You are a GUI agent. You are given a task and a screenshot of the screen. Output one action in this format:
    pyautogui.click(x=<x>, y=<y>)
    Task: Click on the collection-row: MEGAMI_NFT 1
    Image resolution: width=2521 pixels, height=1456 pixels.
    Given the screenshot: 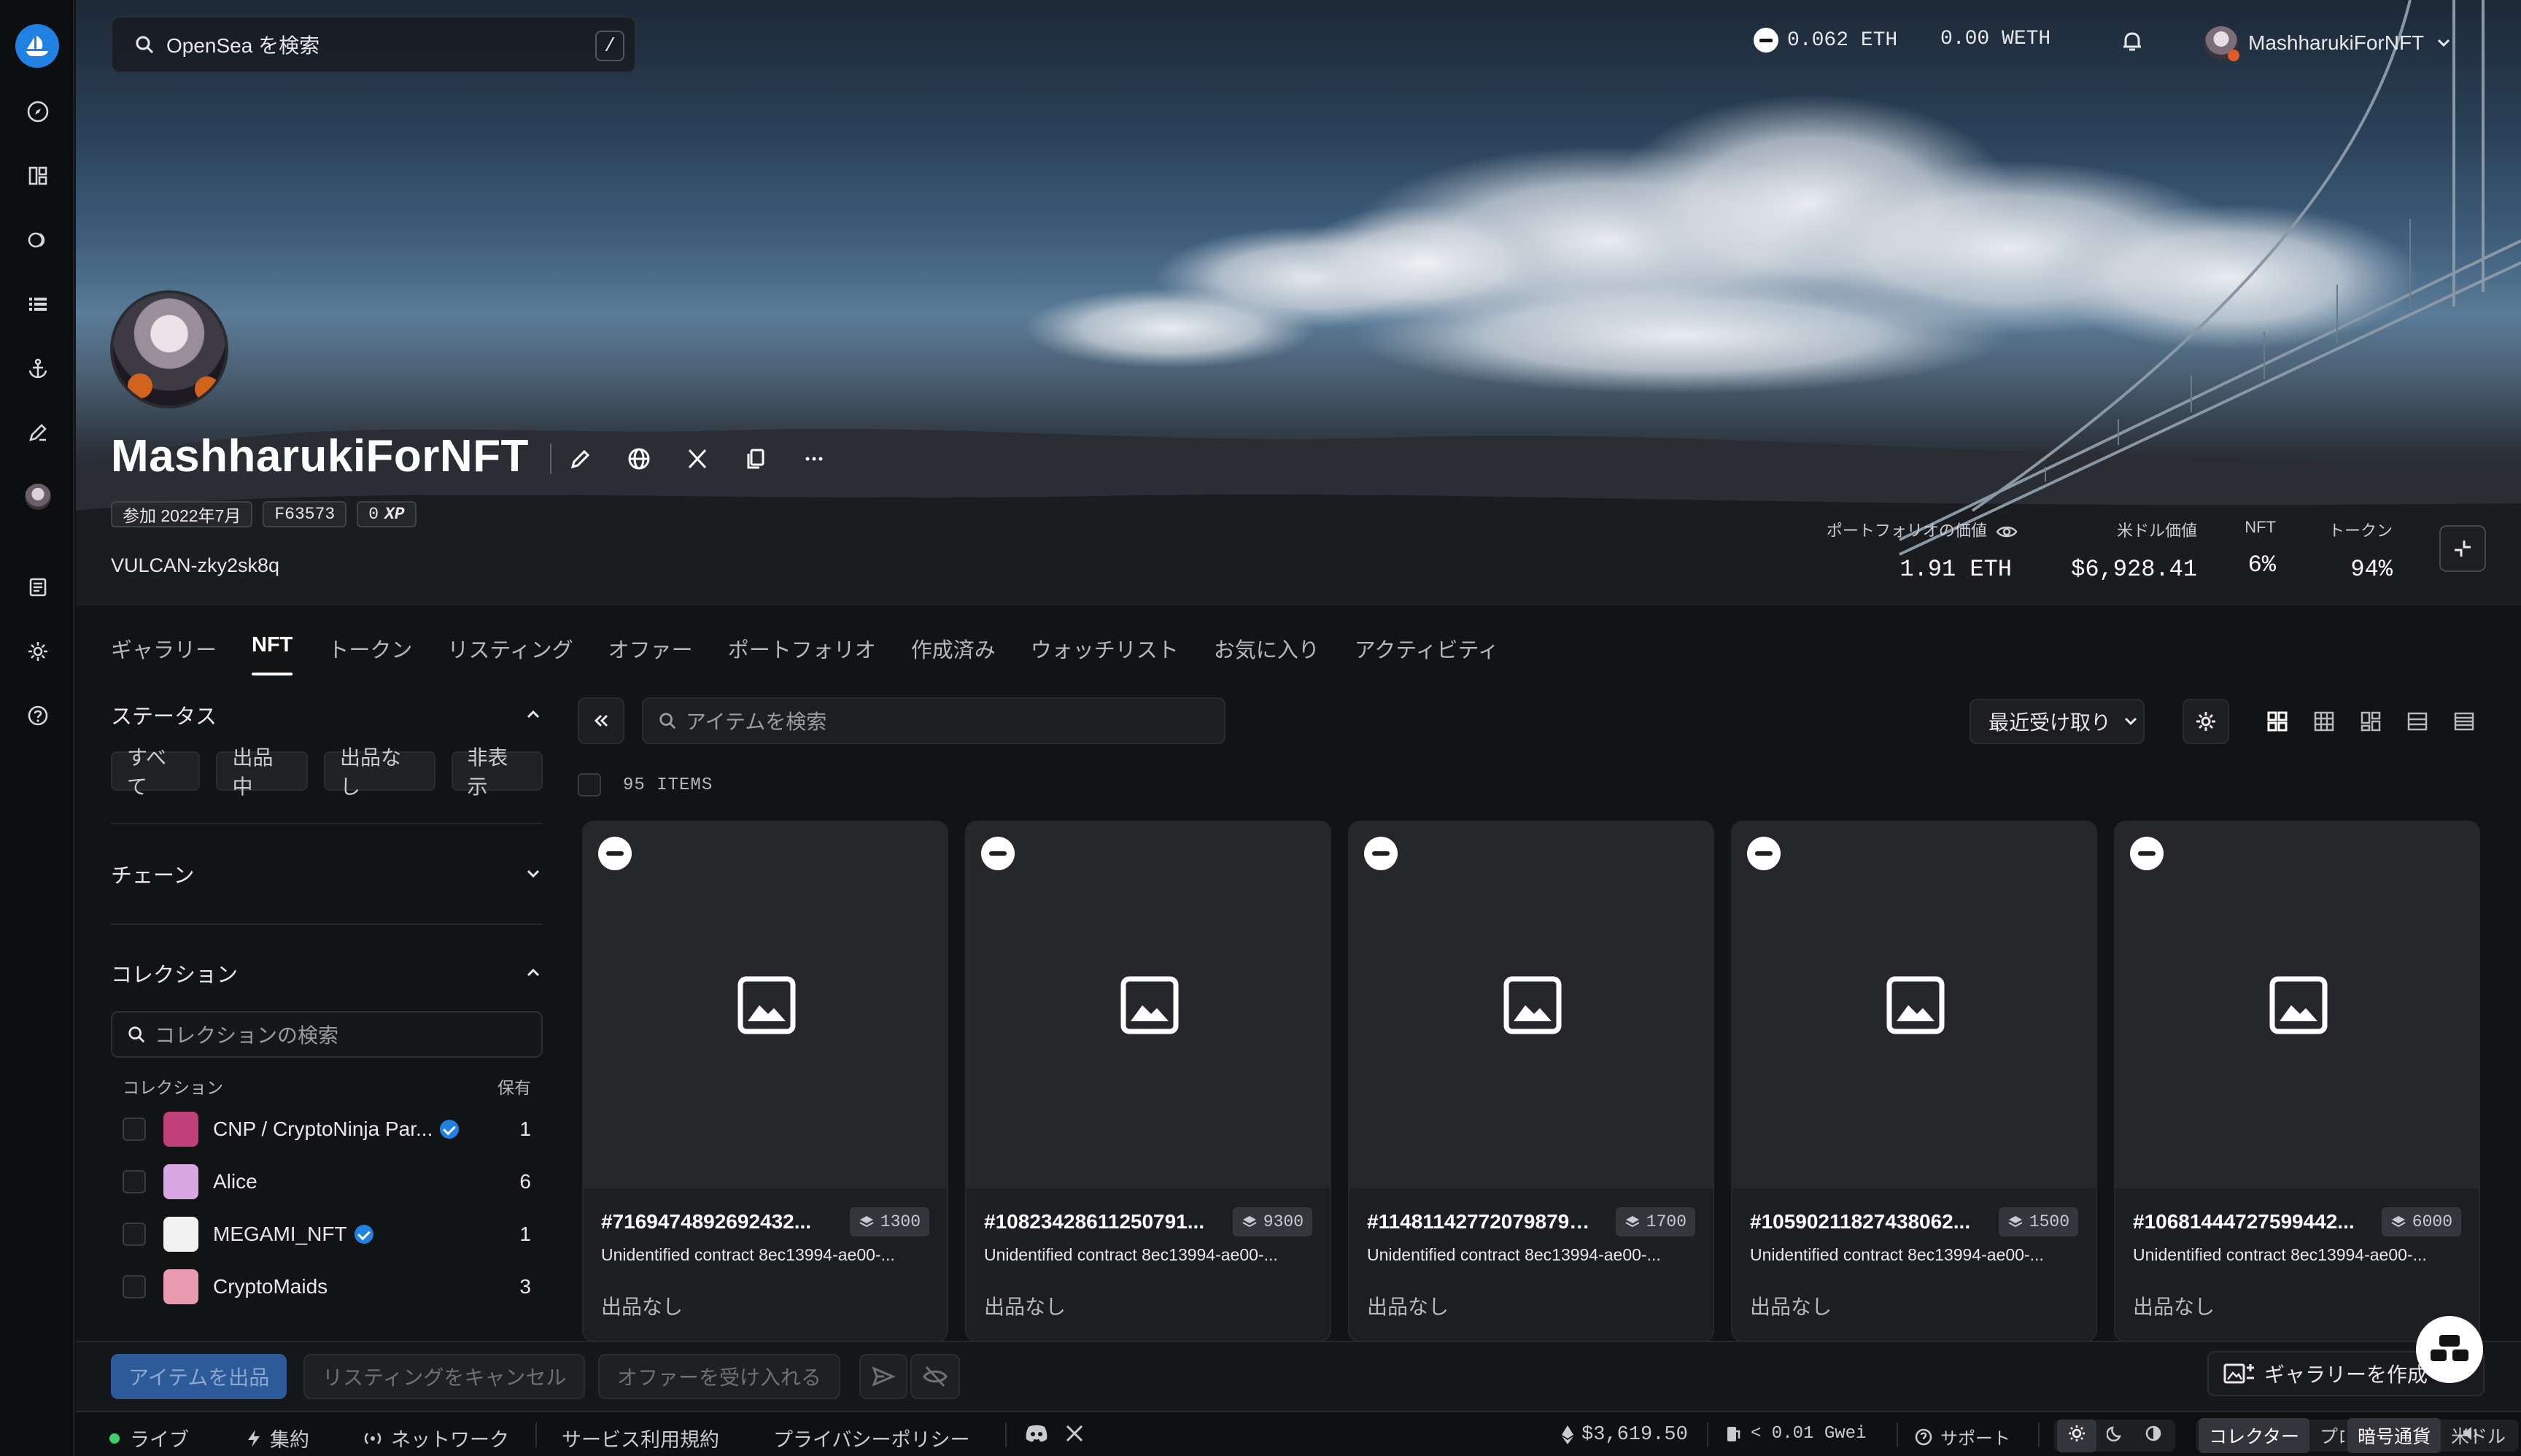 What is the action you would take?
    pyautogui.click(x=327, y=1234)
    